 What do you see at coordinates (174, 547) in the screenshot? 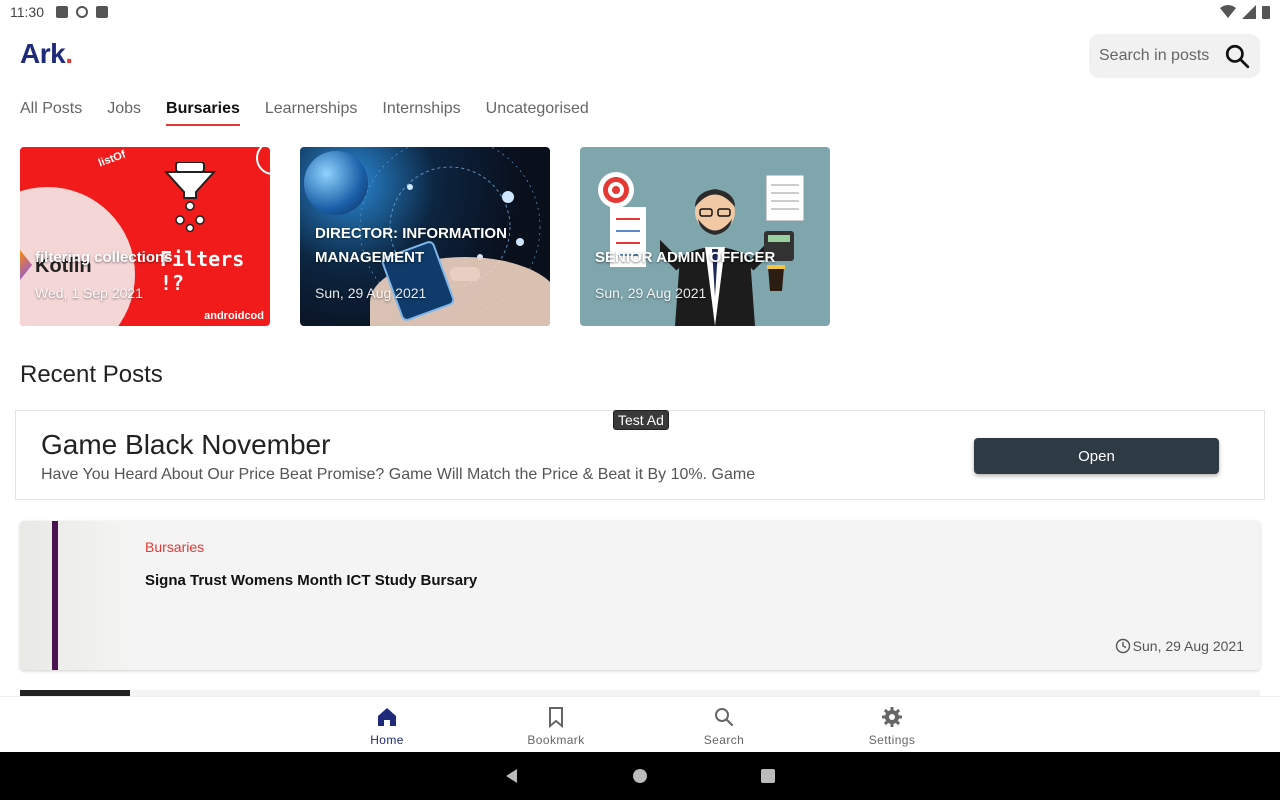
I see `post-category: Bursaries` at bounding box center [174, 547].